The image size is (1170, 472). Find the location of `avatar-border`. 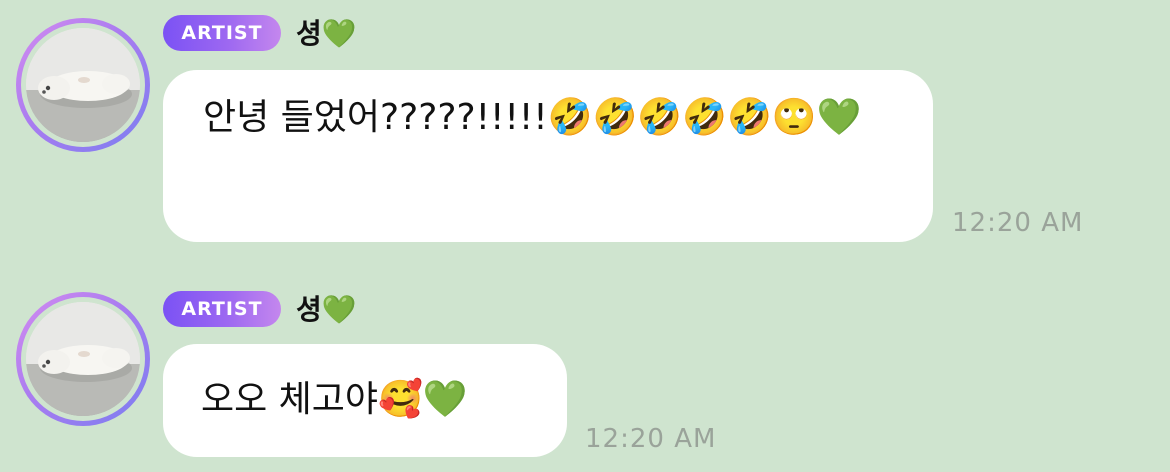

avatar-border is located at coordinates (83, 359).